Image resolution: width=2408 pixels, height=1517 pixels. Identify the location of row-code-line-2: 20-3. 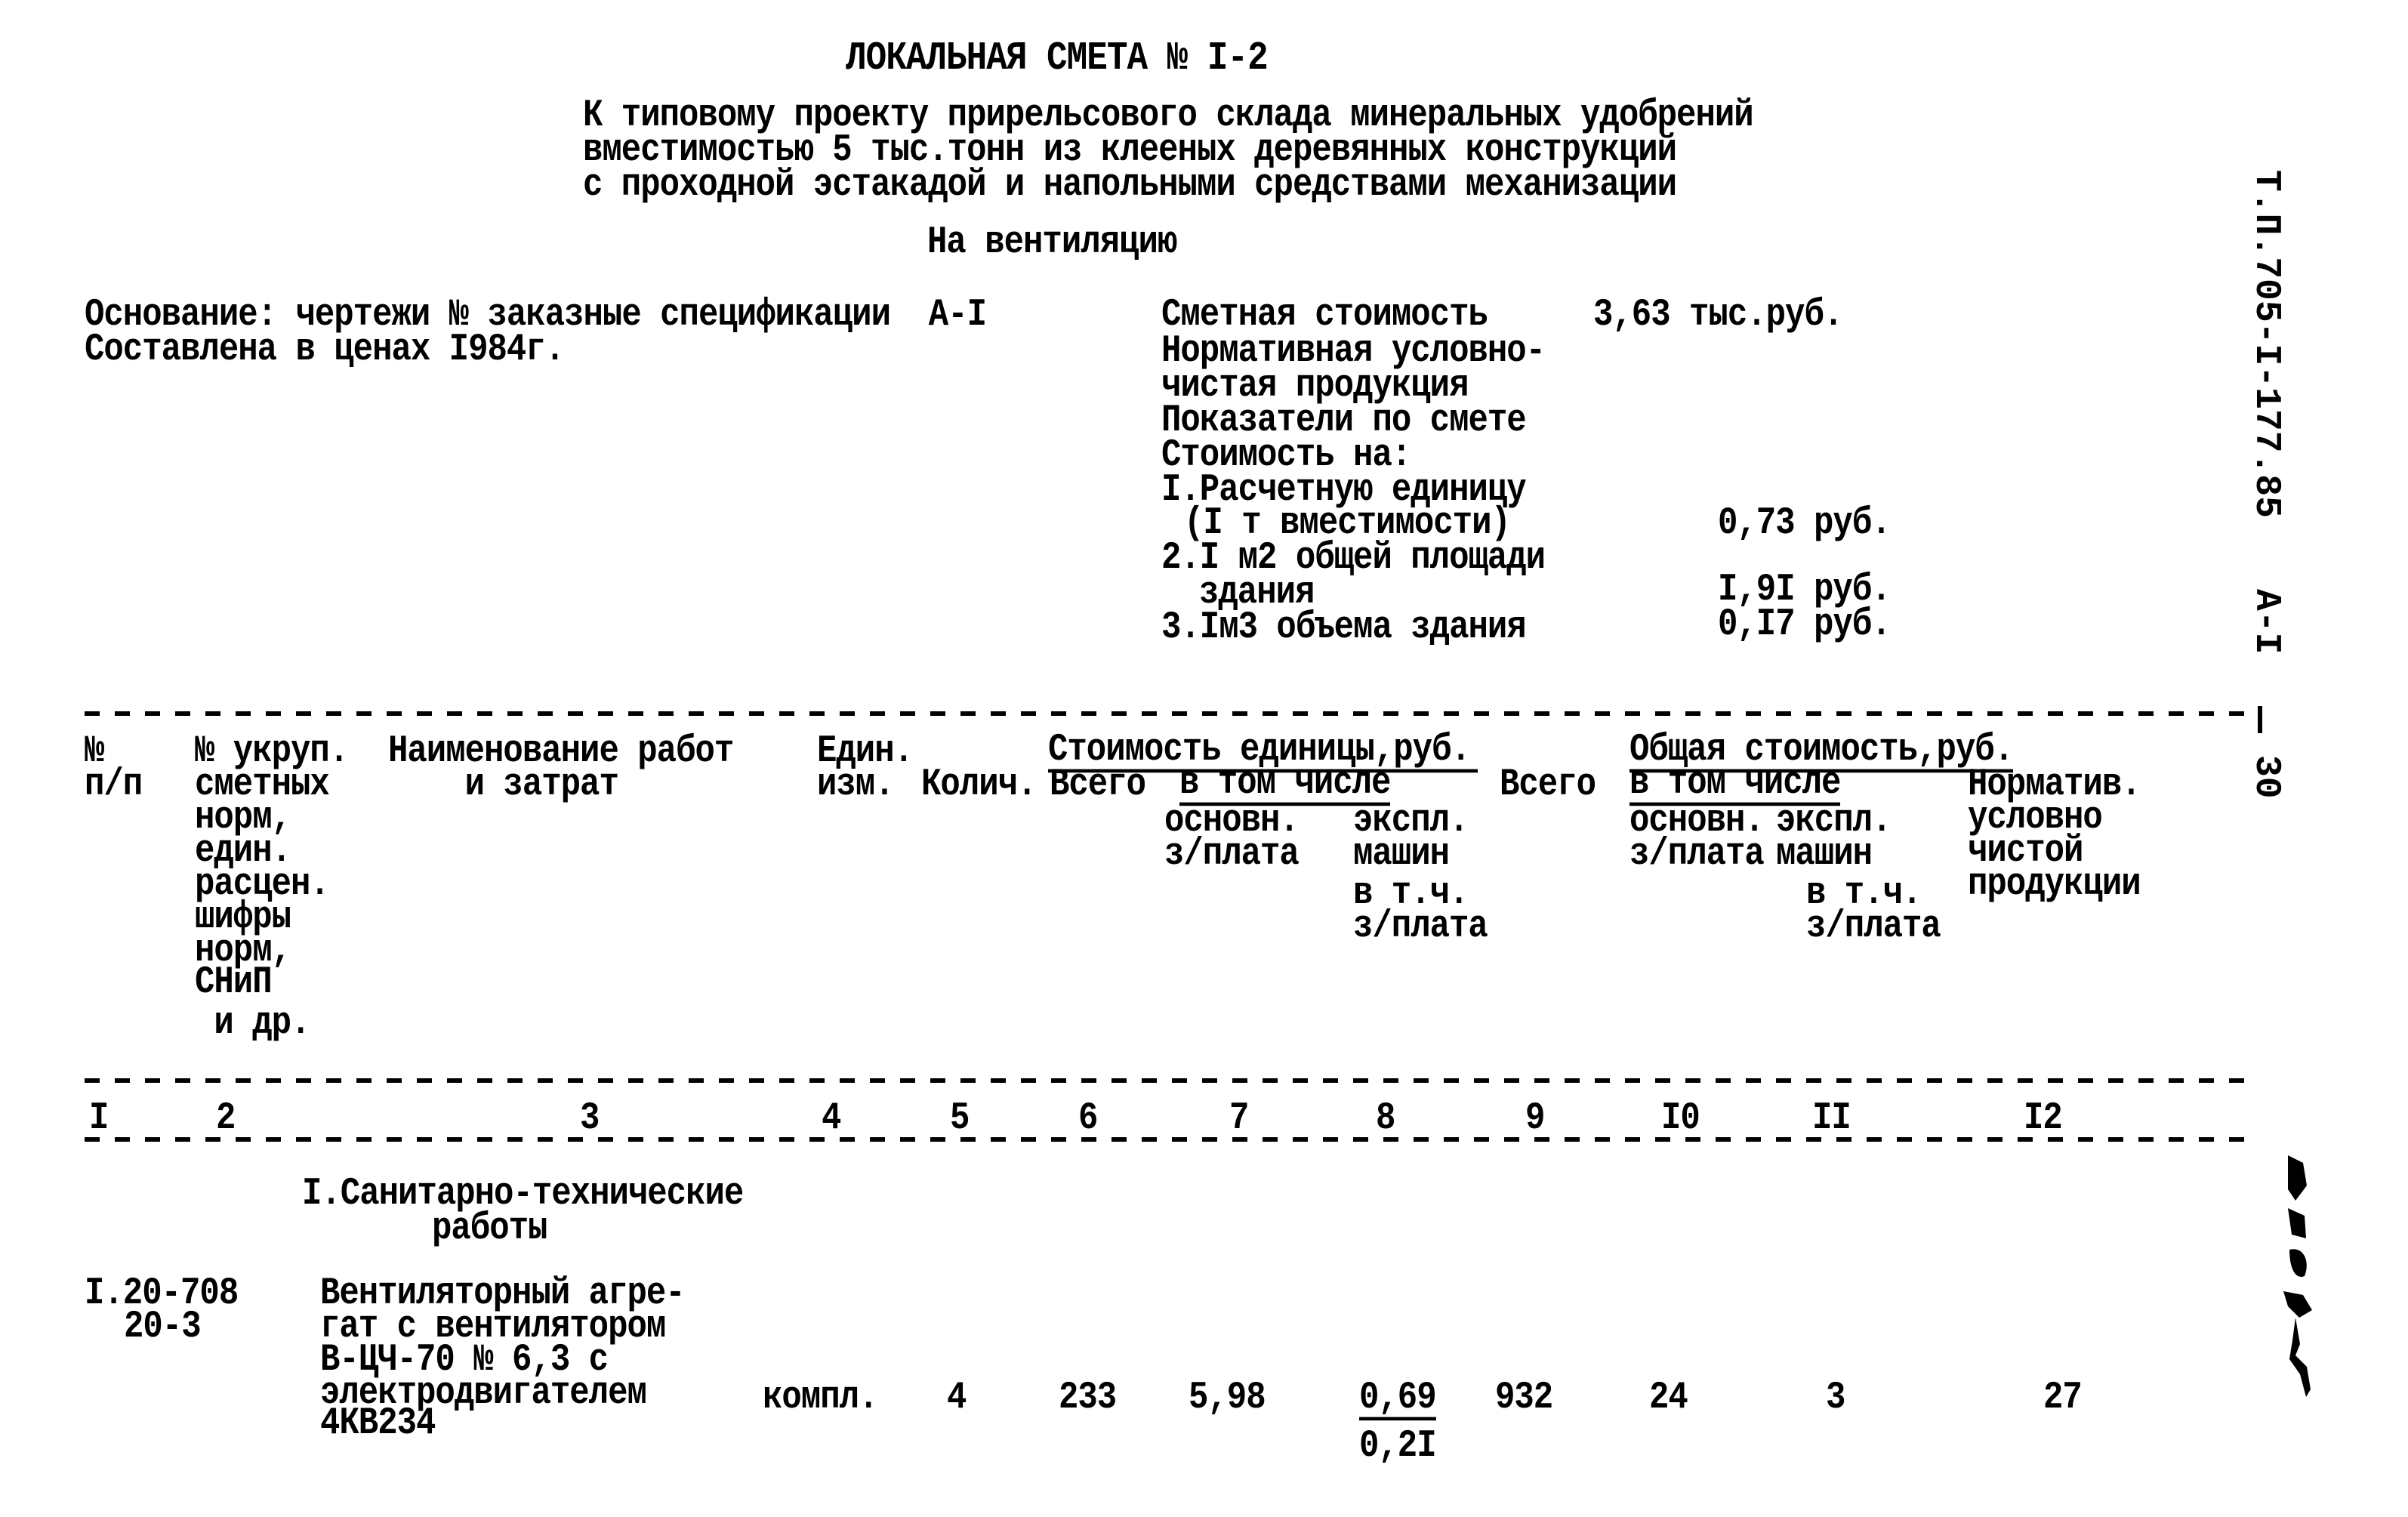
(163, 1327).